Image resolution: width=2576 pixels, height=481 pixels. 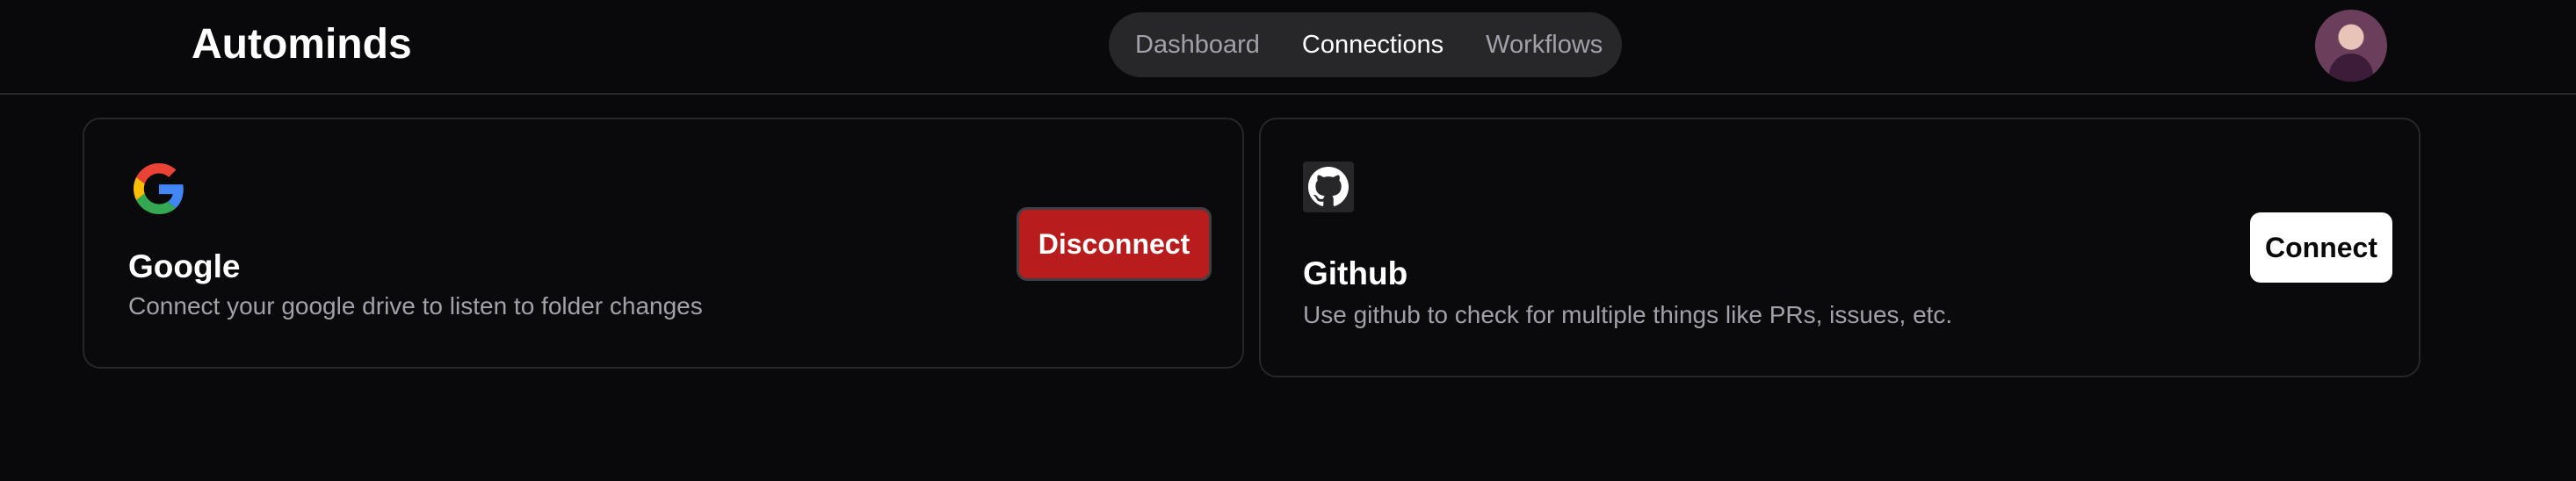 I want to click on google-icon, so click(x=159, y=189).